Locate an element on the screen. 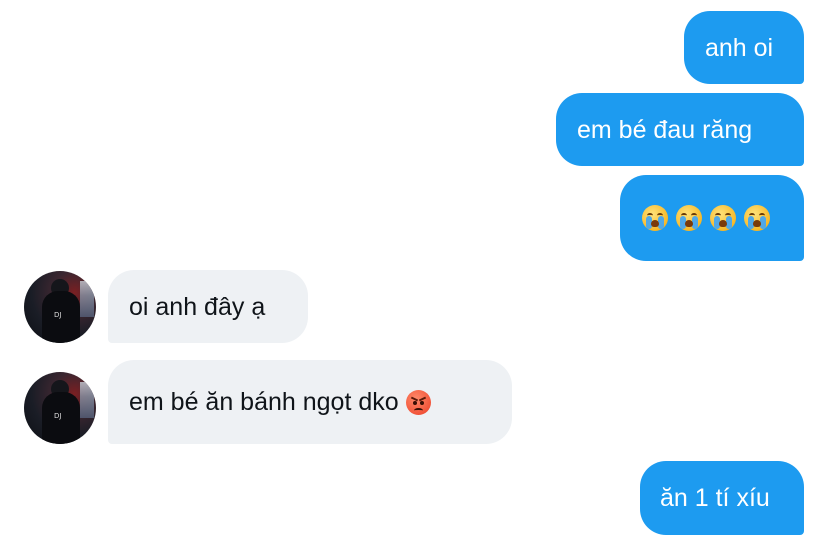 Image resolution: width=828 pixels, height=542 pixels. outgoing-message is located at coordinates (712, 218).